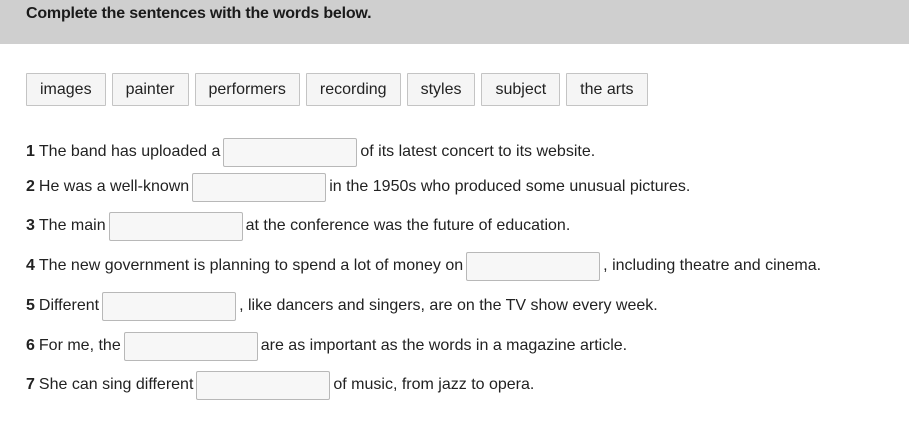  Describe the element at coordinates (607, 89) in the screenshot. I see `word-chip-the-arts: the arts` at that location.